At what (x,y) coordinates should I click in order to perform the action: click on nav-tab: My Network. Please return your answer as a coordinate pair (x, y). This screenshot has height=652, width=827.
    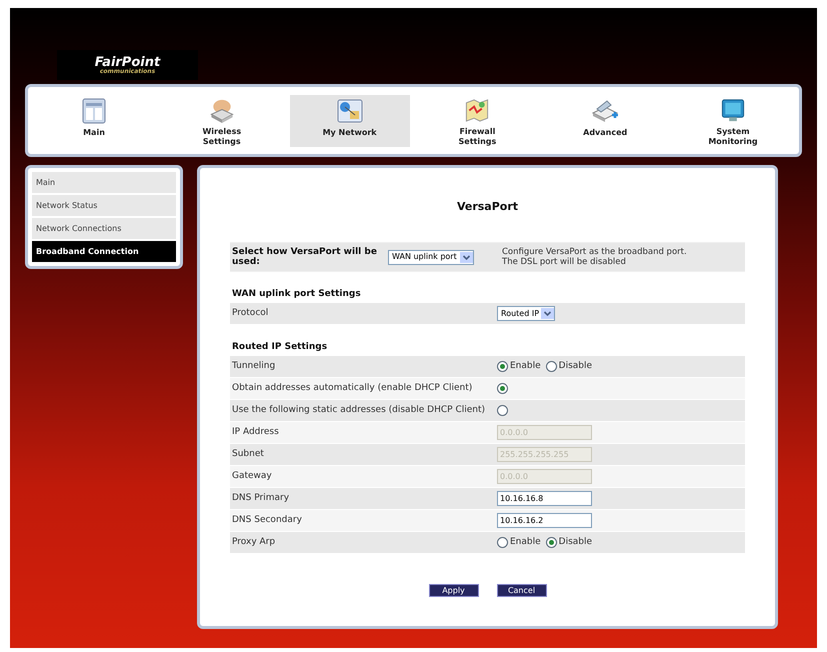
    Looking at the image, I should click on (350, 120).